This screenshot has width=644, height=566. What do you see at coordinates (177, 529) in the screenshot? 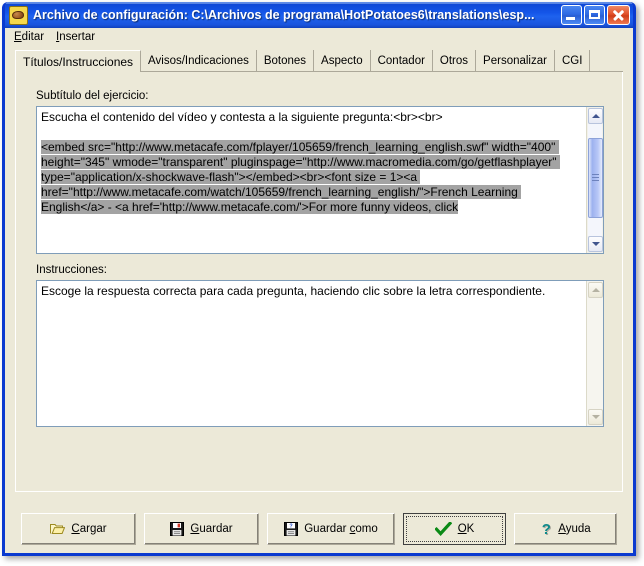
I see `floppy-disk-icon` at bounding box center [177, 529].